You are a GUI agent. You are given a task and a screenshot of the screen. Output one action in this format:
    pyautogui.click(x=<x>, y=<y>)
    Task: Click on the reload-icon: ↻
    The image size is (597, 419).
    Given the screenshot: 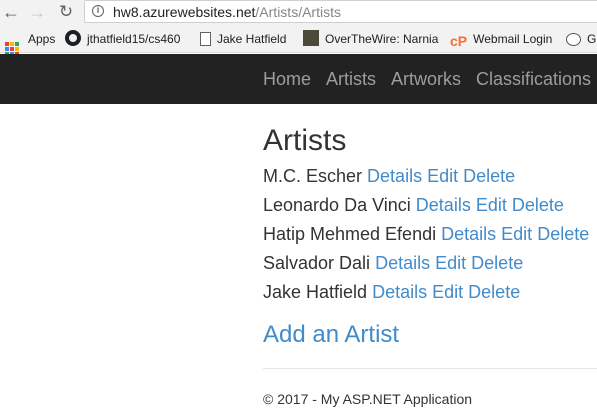 What is the action you would take?
    pyautogui.click(x=66, y=12)
    